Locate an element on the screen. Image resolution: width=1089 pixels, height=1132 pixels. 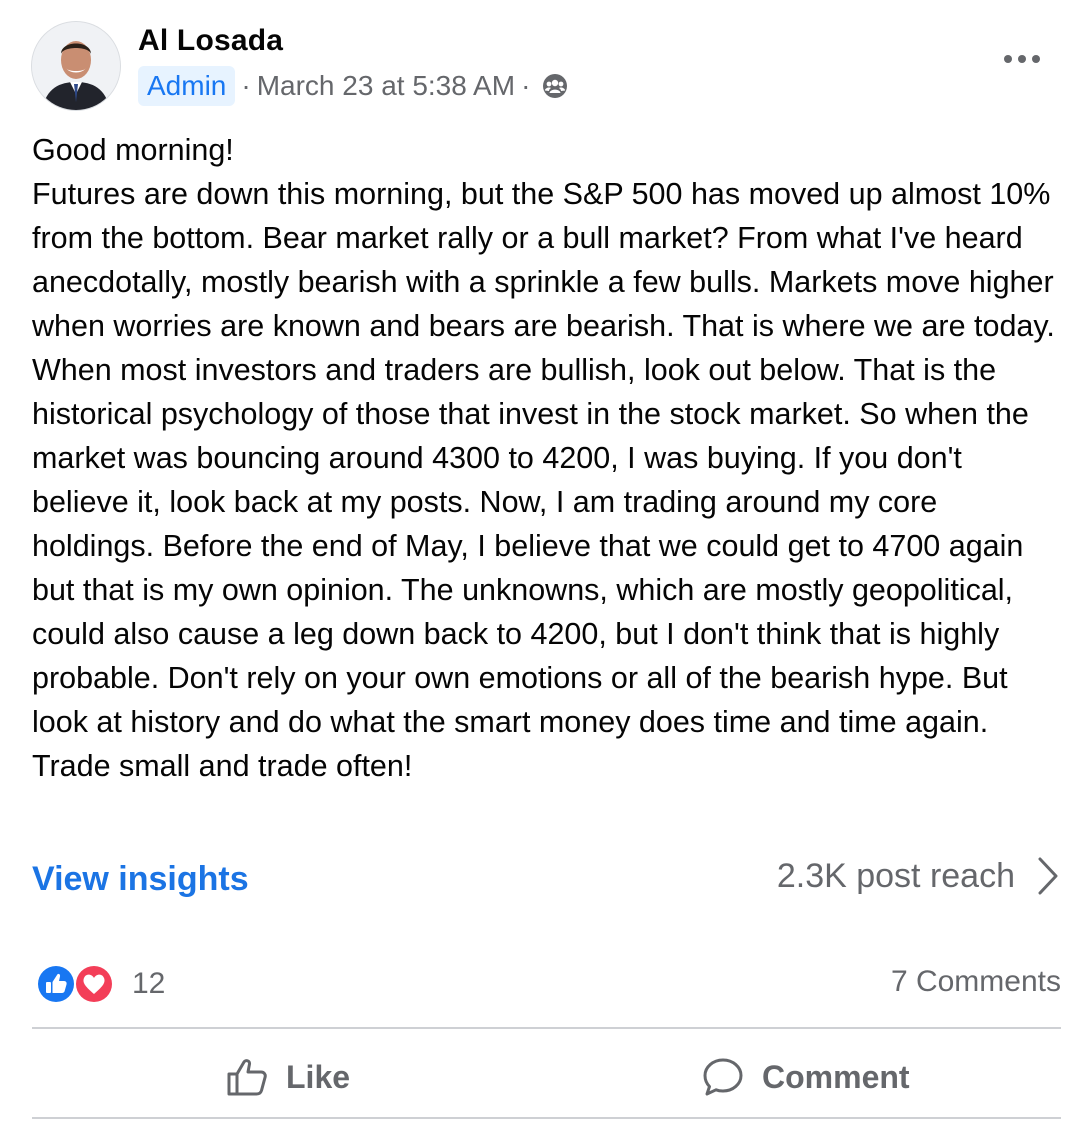
post-timestamp: March 23 at 5:38 AM is located at coordinates (386, 86).